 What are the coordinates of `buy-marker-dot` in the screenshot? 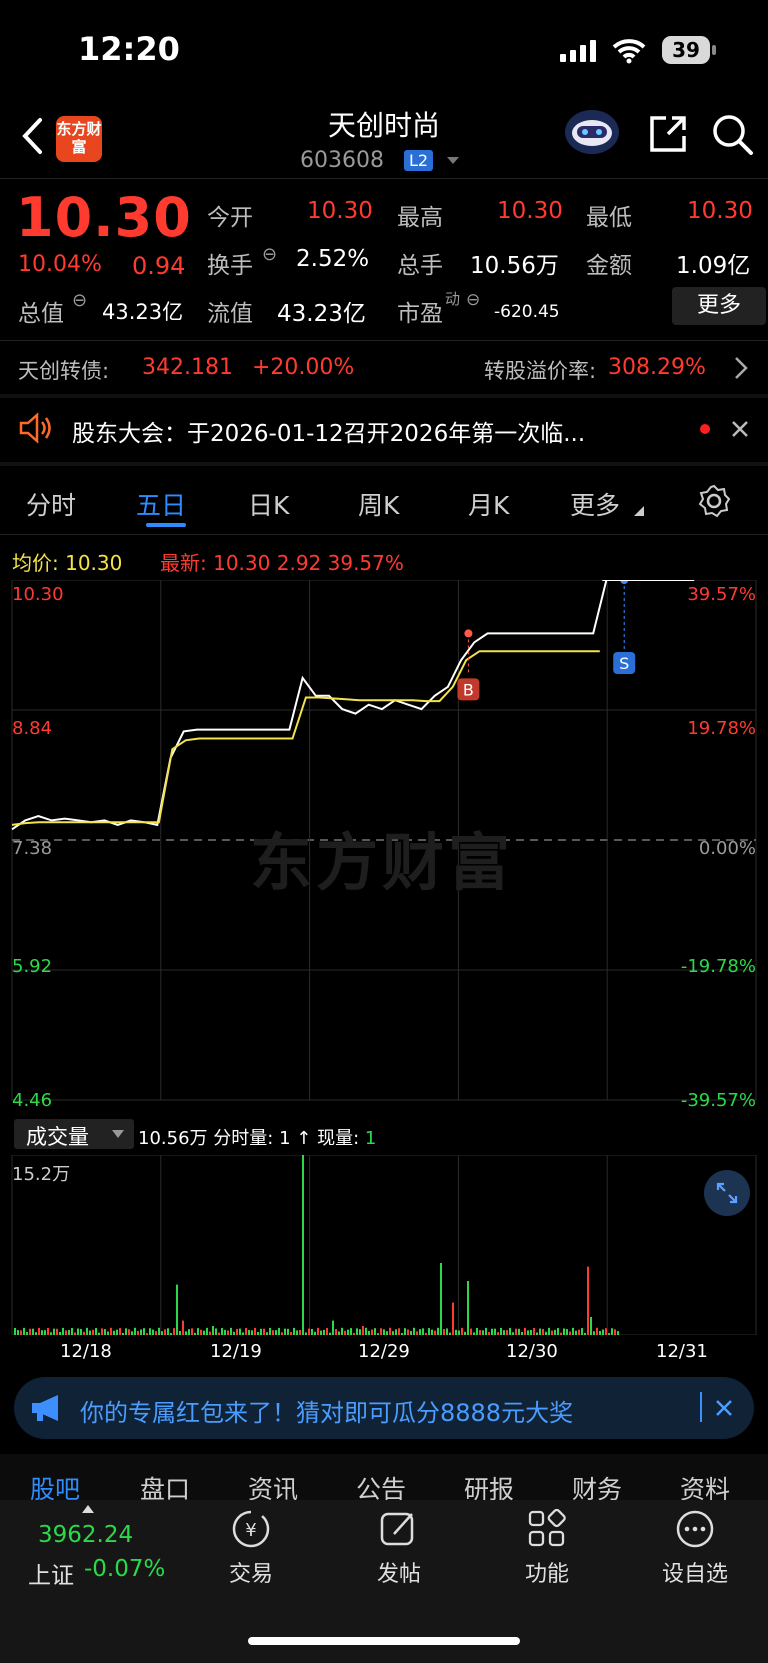 It's located at (468, 633).